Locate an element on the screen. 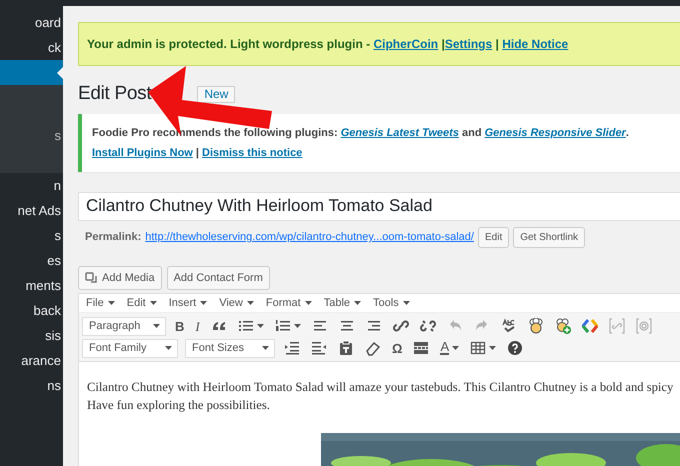 The width and height of the screenshot is (680, 466). sidebar-item: sis is located at coordinates (31, 335).